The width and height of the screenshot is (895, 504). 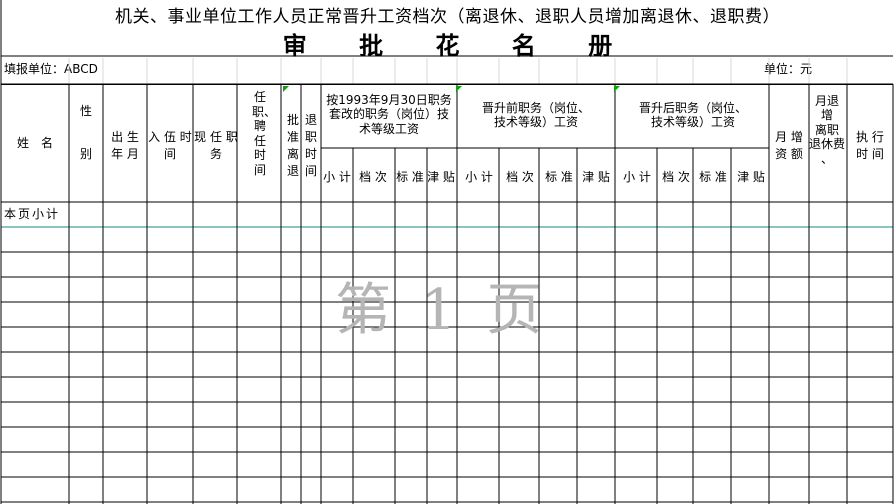 What do you see at coordinates (676, 176) in the screenshot?
I see `subheader-grade-3: 档 次` at bounding box center [676, 176].